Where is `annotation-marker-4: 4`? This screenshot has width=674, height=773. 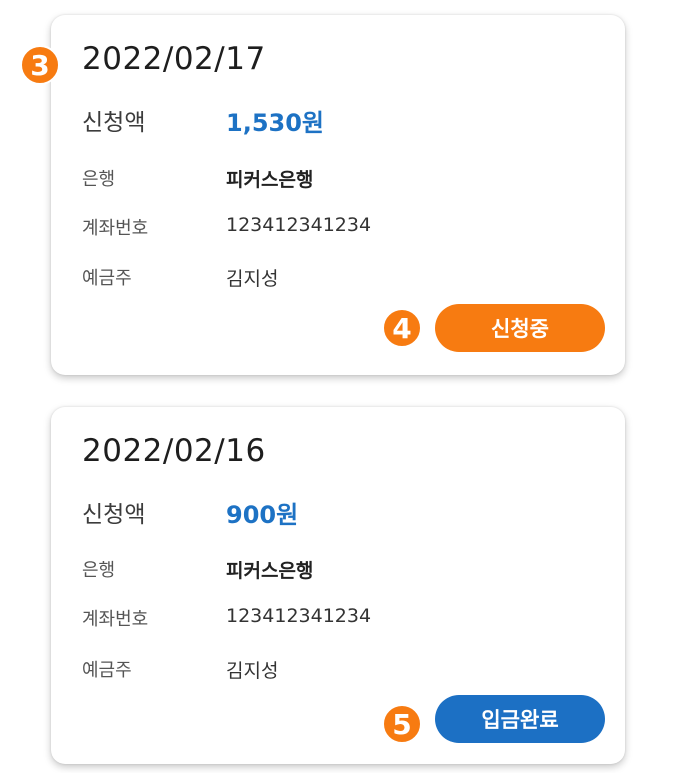 annotation-marker-4: 4 is located at coordinates (402, 328).